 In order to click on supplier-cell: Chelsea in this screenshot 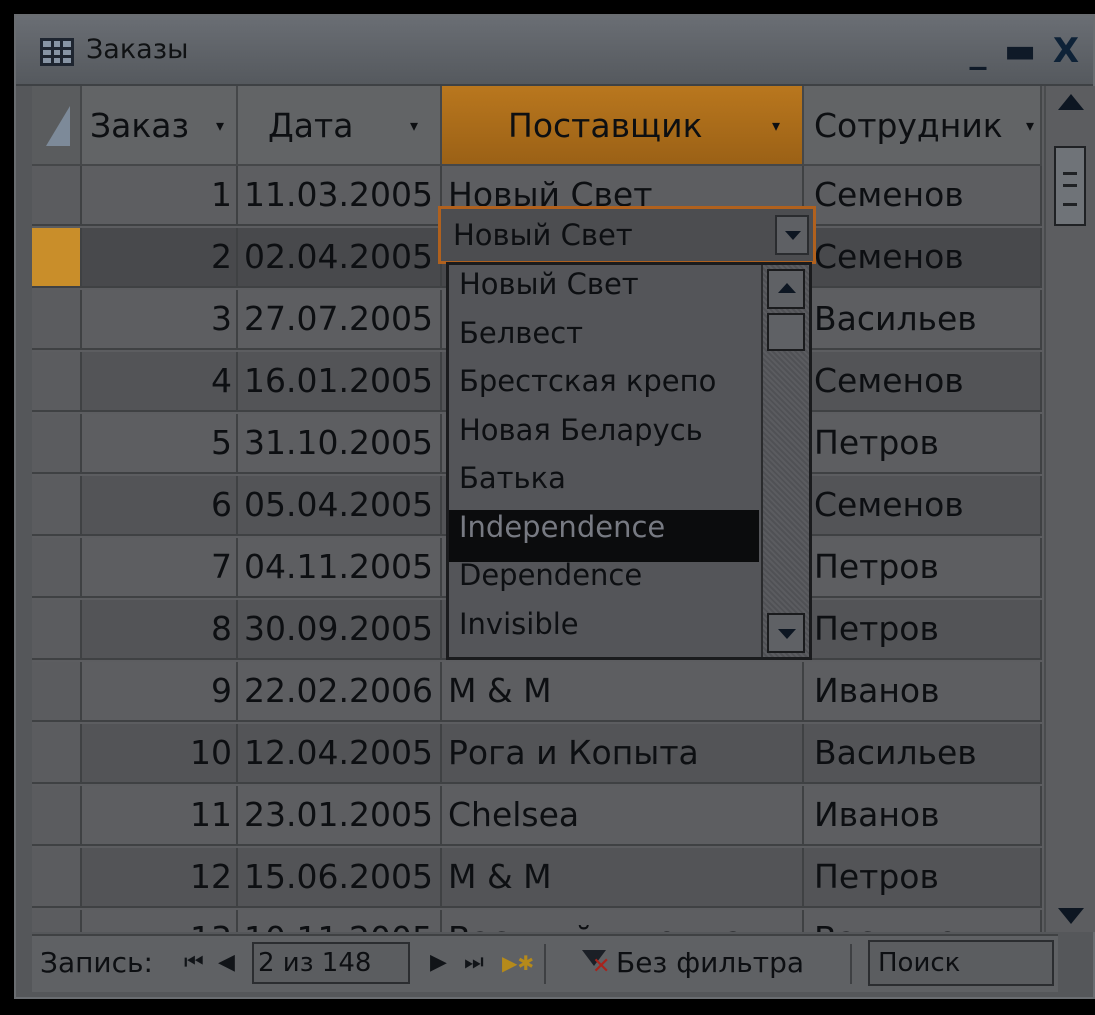, I will do `click(623, 815)`.